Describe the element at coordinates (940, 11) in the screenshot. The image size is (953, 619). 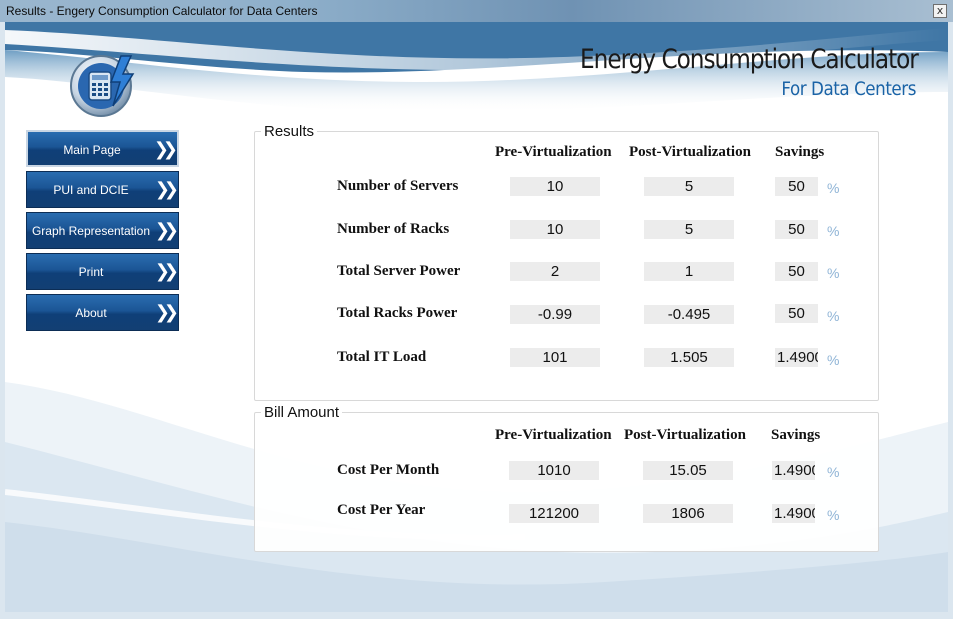
I see `close-button: x` at that location.